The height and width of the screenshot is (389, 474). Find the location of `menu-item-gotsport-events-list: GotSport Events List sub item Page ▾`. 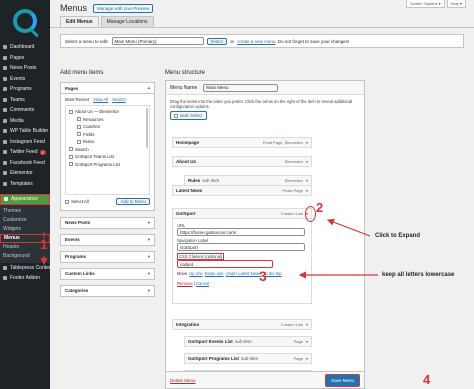

menu-item-gotsport-events-list: GotSport Events List sub item Page ▾ is located at coordinates (248, 341).